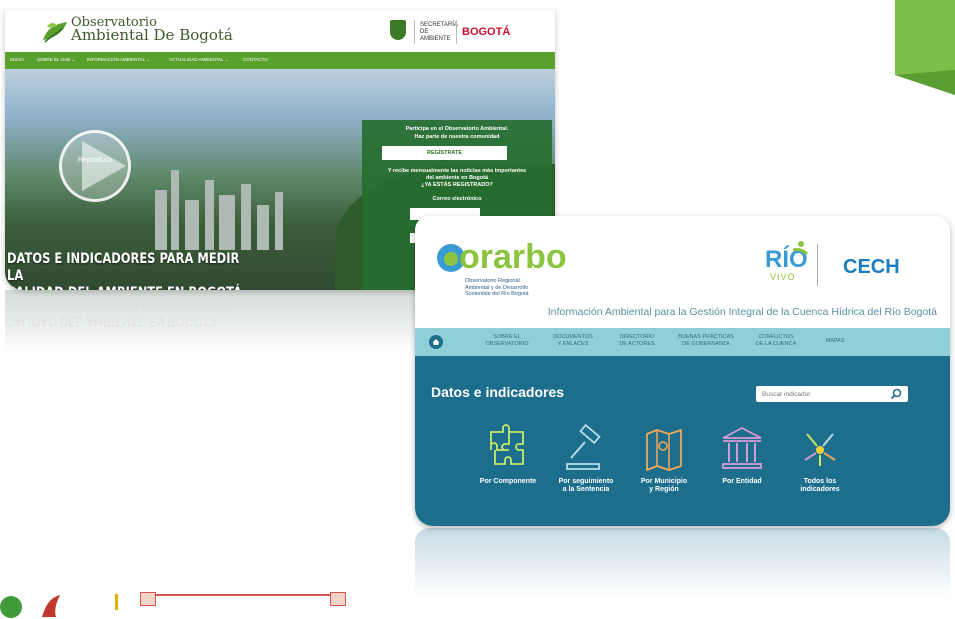 This screenshot has width=955, height=619. Describe the element at coordinates (118, 60) in the screenshot. I see `nav-informacion: INFORMACIÓN AMBIENTAL ⌄` at that location.